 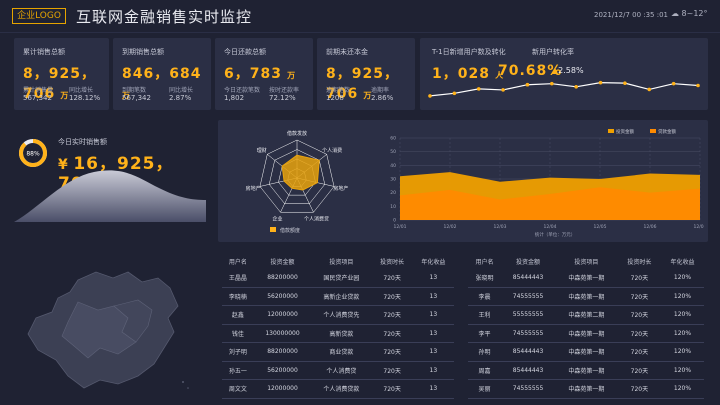 What do you see at coordinates (300, 172) in the screenshot?
I see `radar-value-area` at bounding box center [300, 172].